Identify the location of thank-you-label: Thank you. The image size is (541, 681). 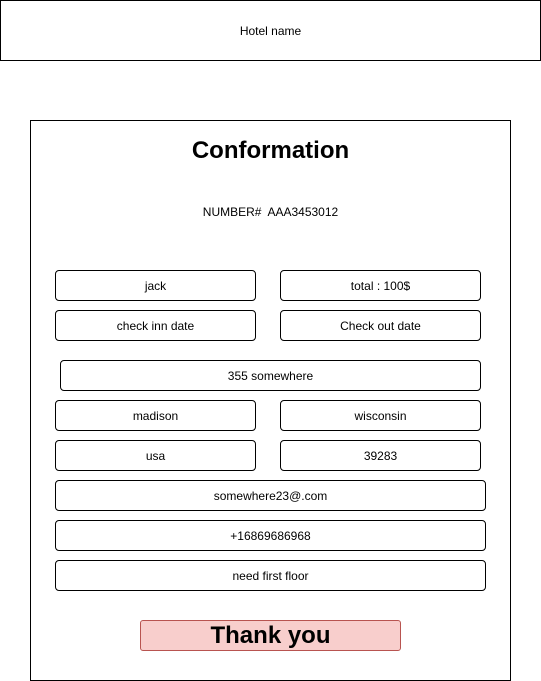
(270, 635).